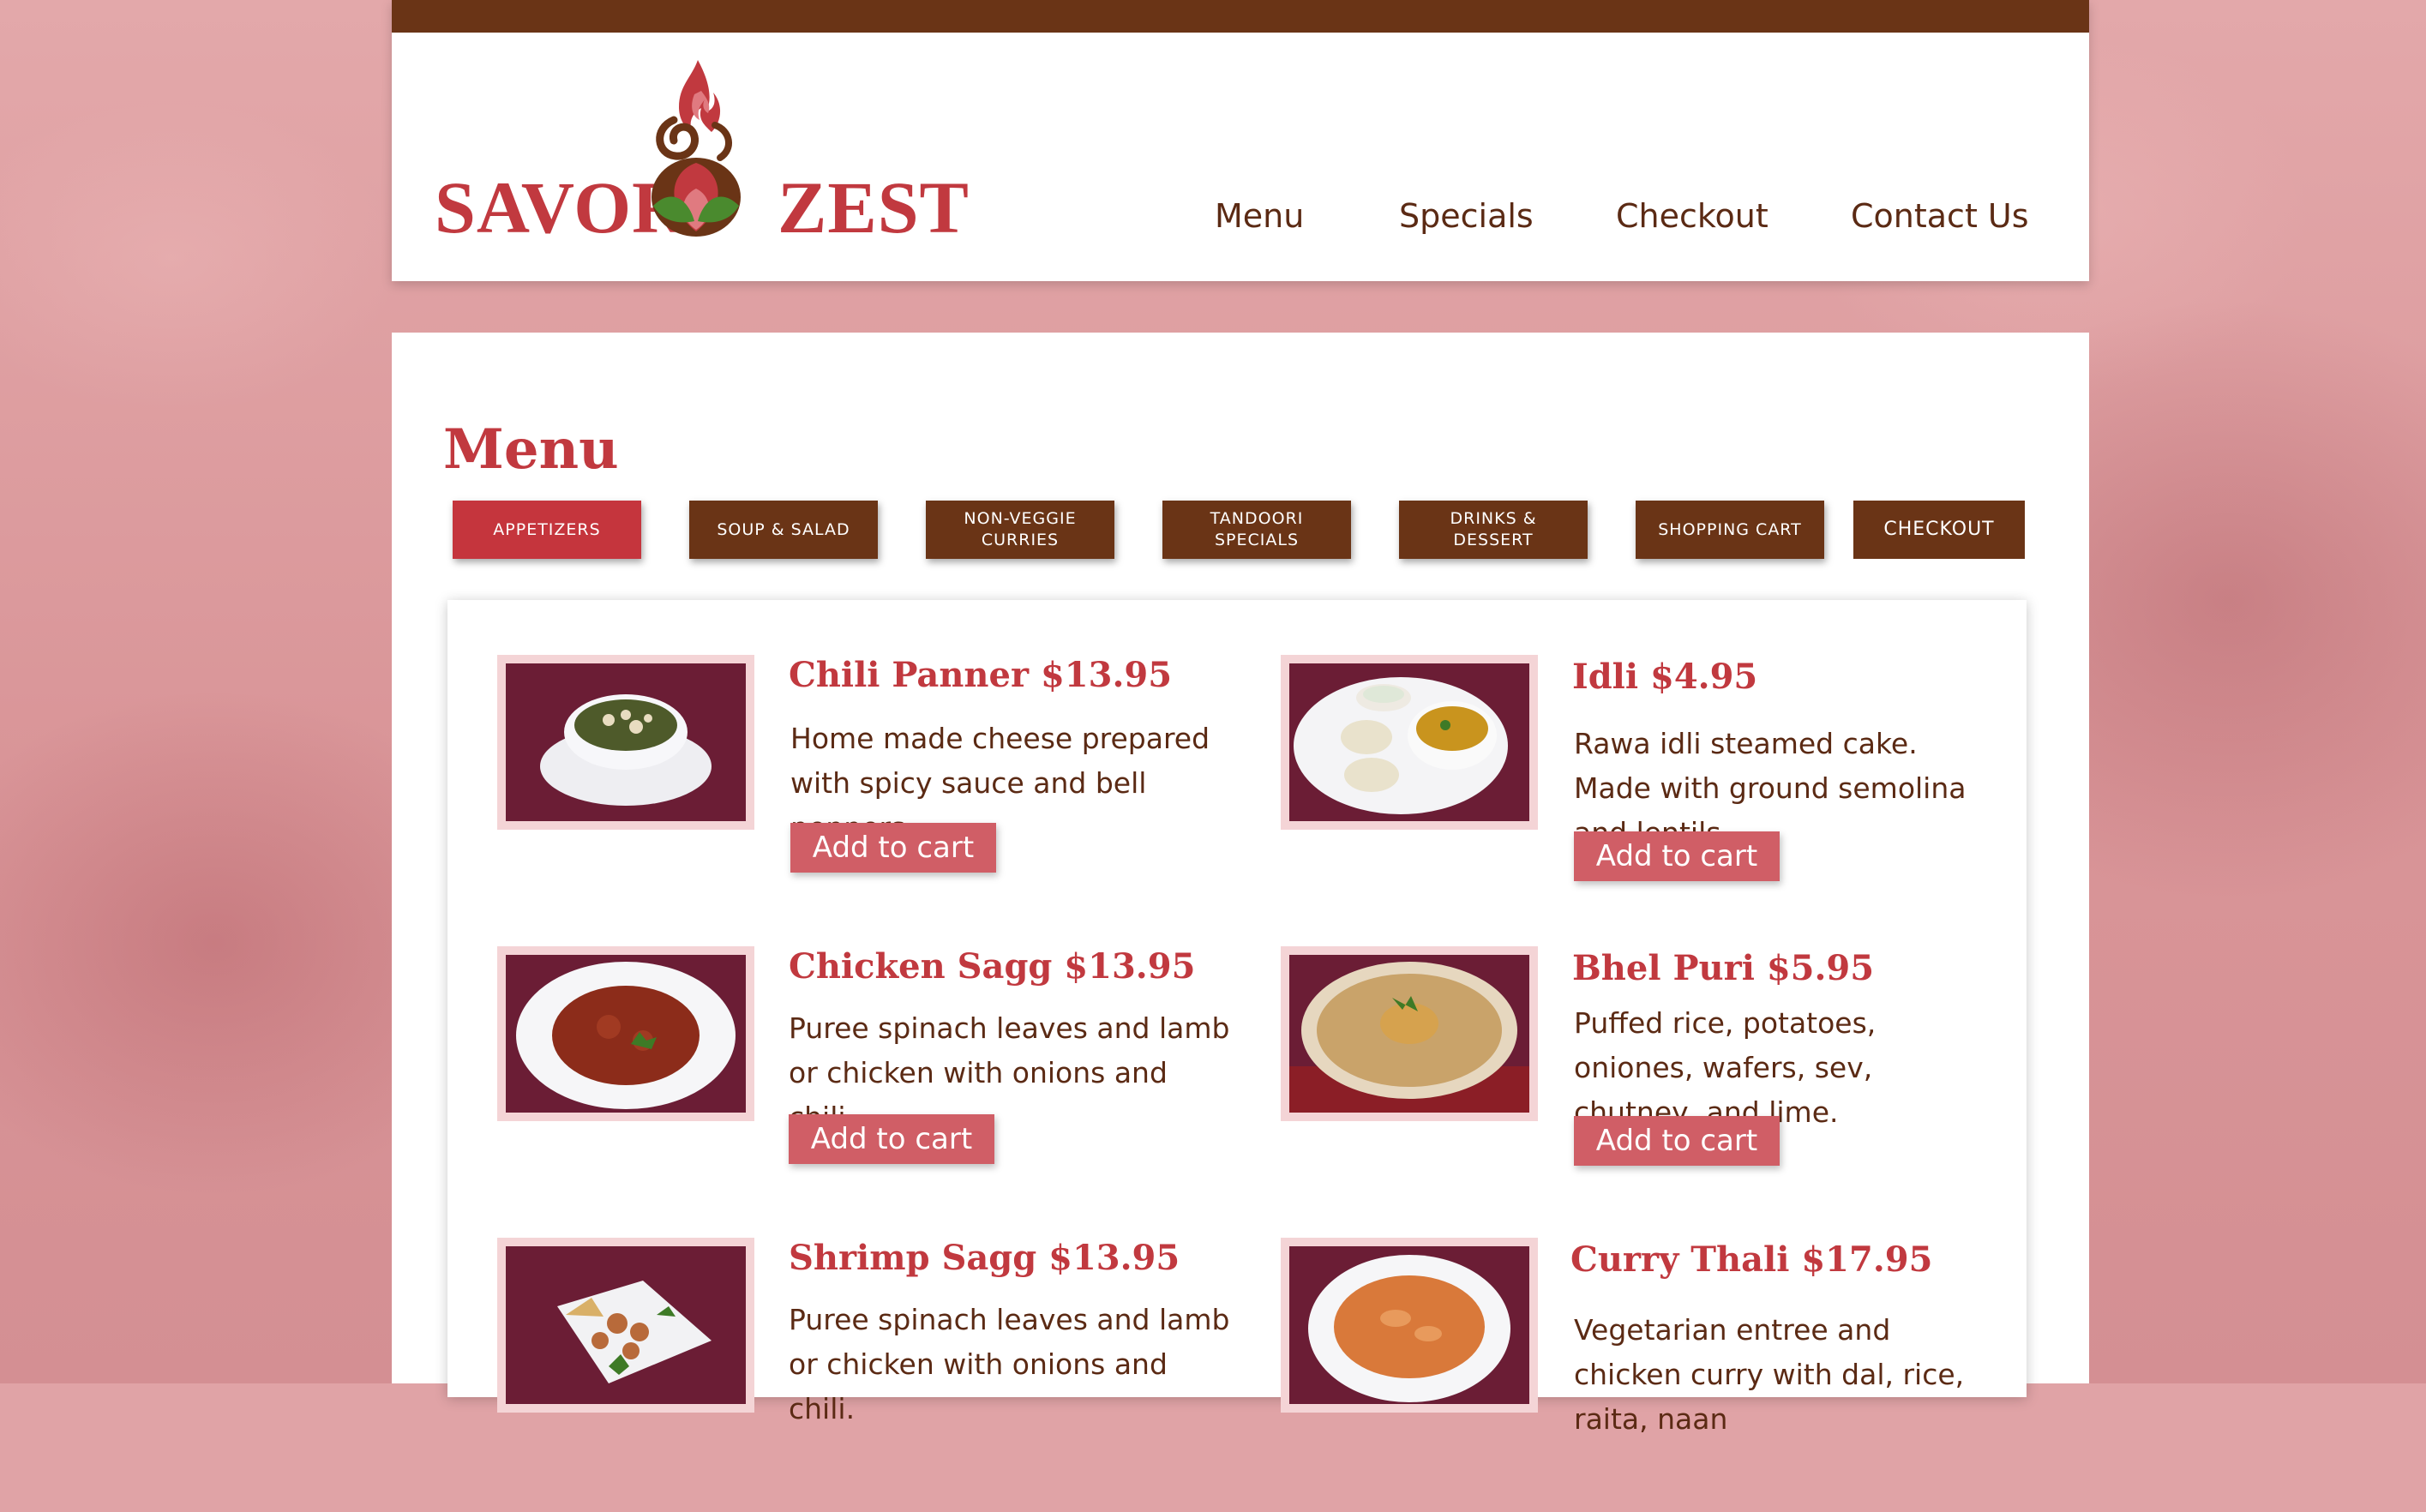 This screenshot has height=1512, width=2426. What do you see at coordinates (1940, 216) in the screenshot?
I see `nav-item-contact-us: Contact Us` at bounding box center [1940, 216].